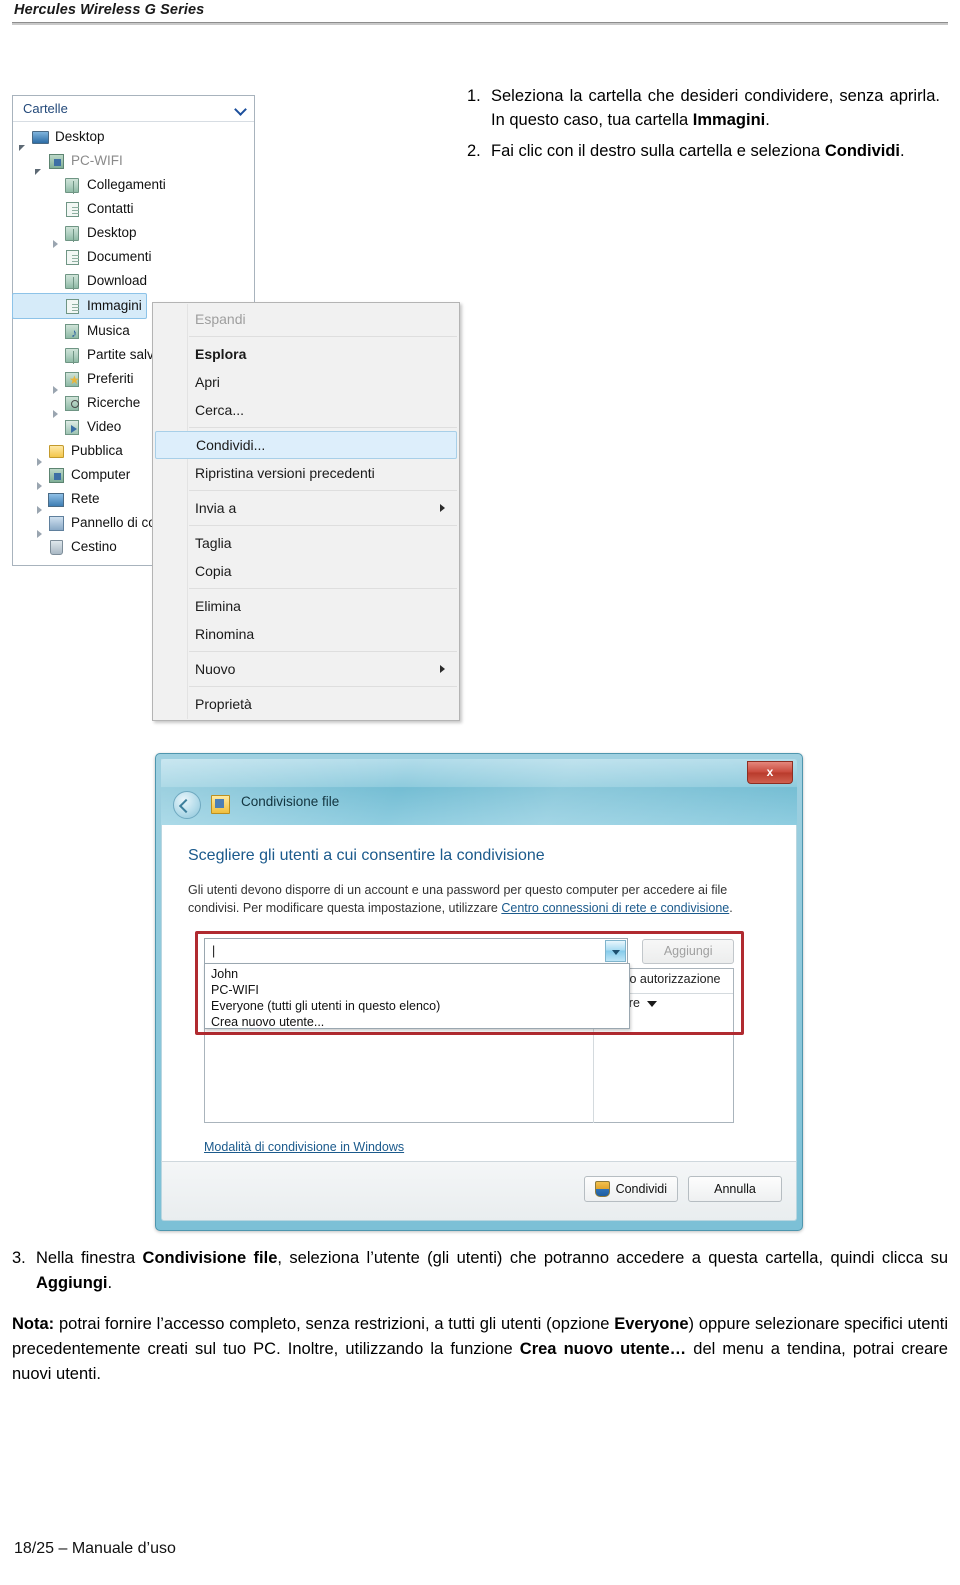 The height and width of the screenshot is (1585, 960). I want to click on user-combo-input: |, so click(416, 951).